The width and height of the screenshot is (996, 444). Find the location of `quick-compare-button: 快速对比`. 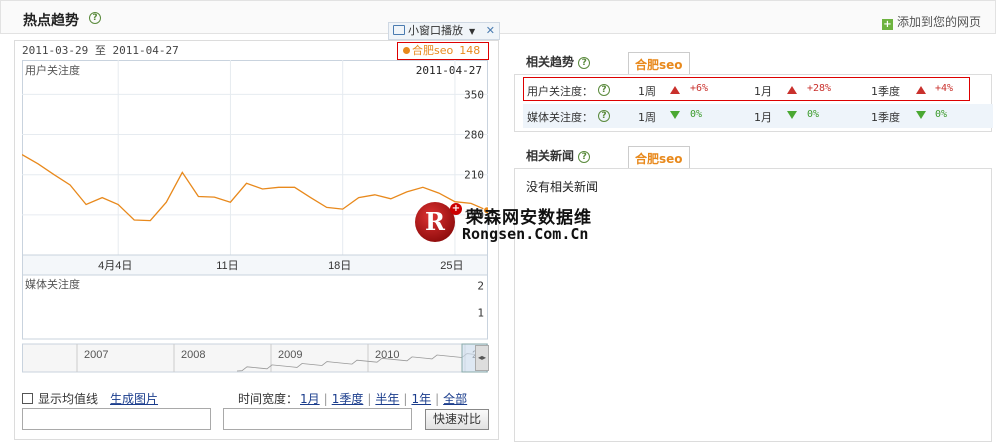

quick-compare-button: 快速对比 is located at coordinates (457, 419).